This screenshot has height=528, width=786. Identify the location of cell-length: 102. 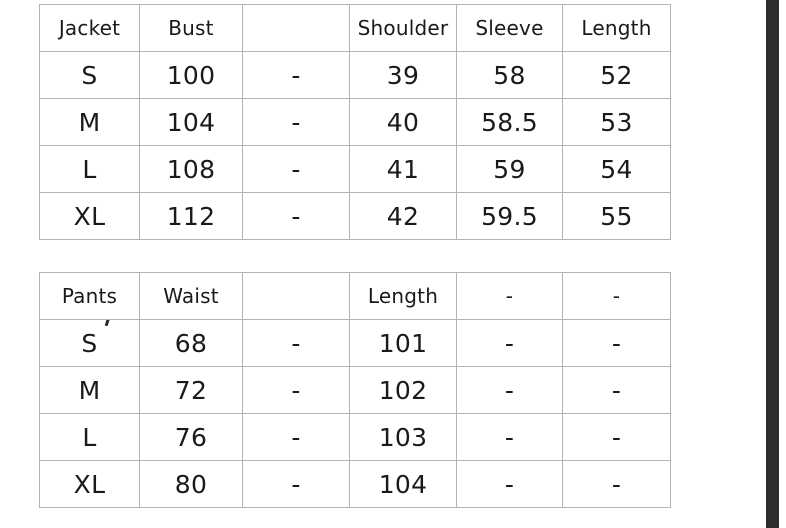
(403, 390).